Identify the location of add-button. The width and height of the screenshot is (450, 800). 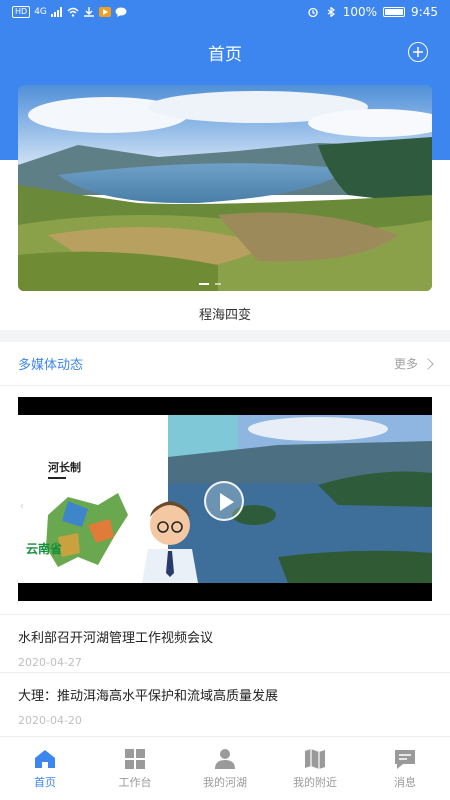
(418, 52).